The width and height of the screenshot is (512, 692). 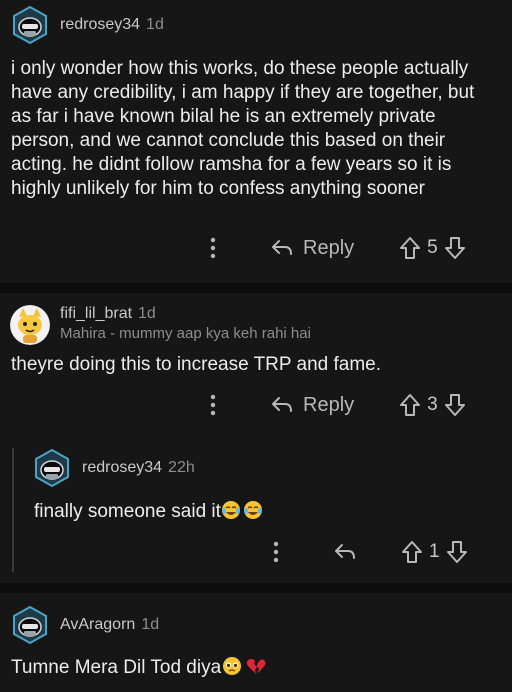 I want to click on comment-header: AvAragorn 1d, so click(x=84, y=625).